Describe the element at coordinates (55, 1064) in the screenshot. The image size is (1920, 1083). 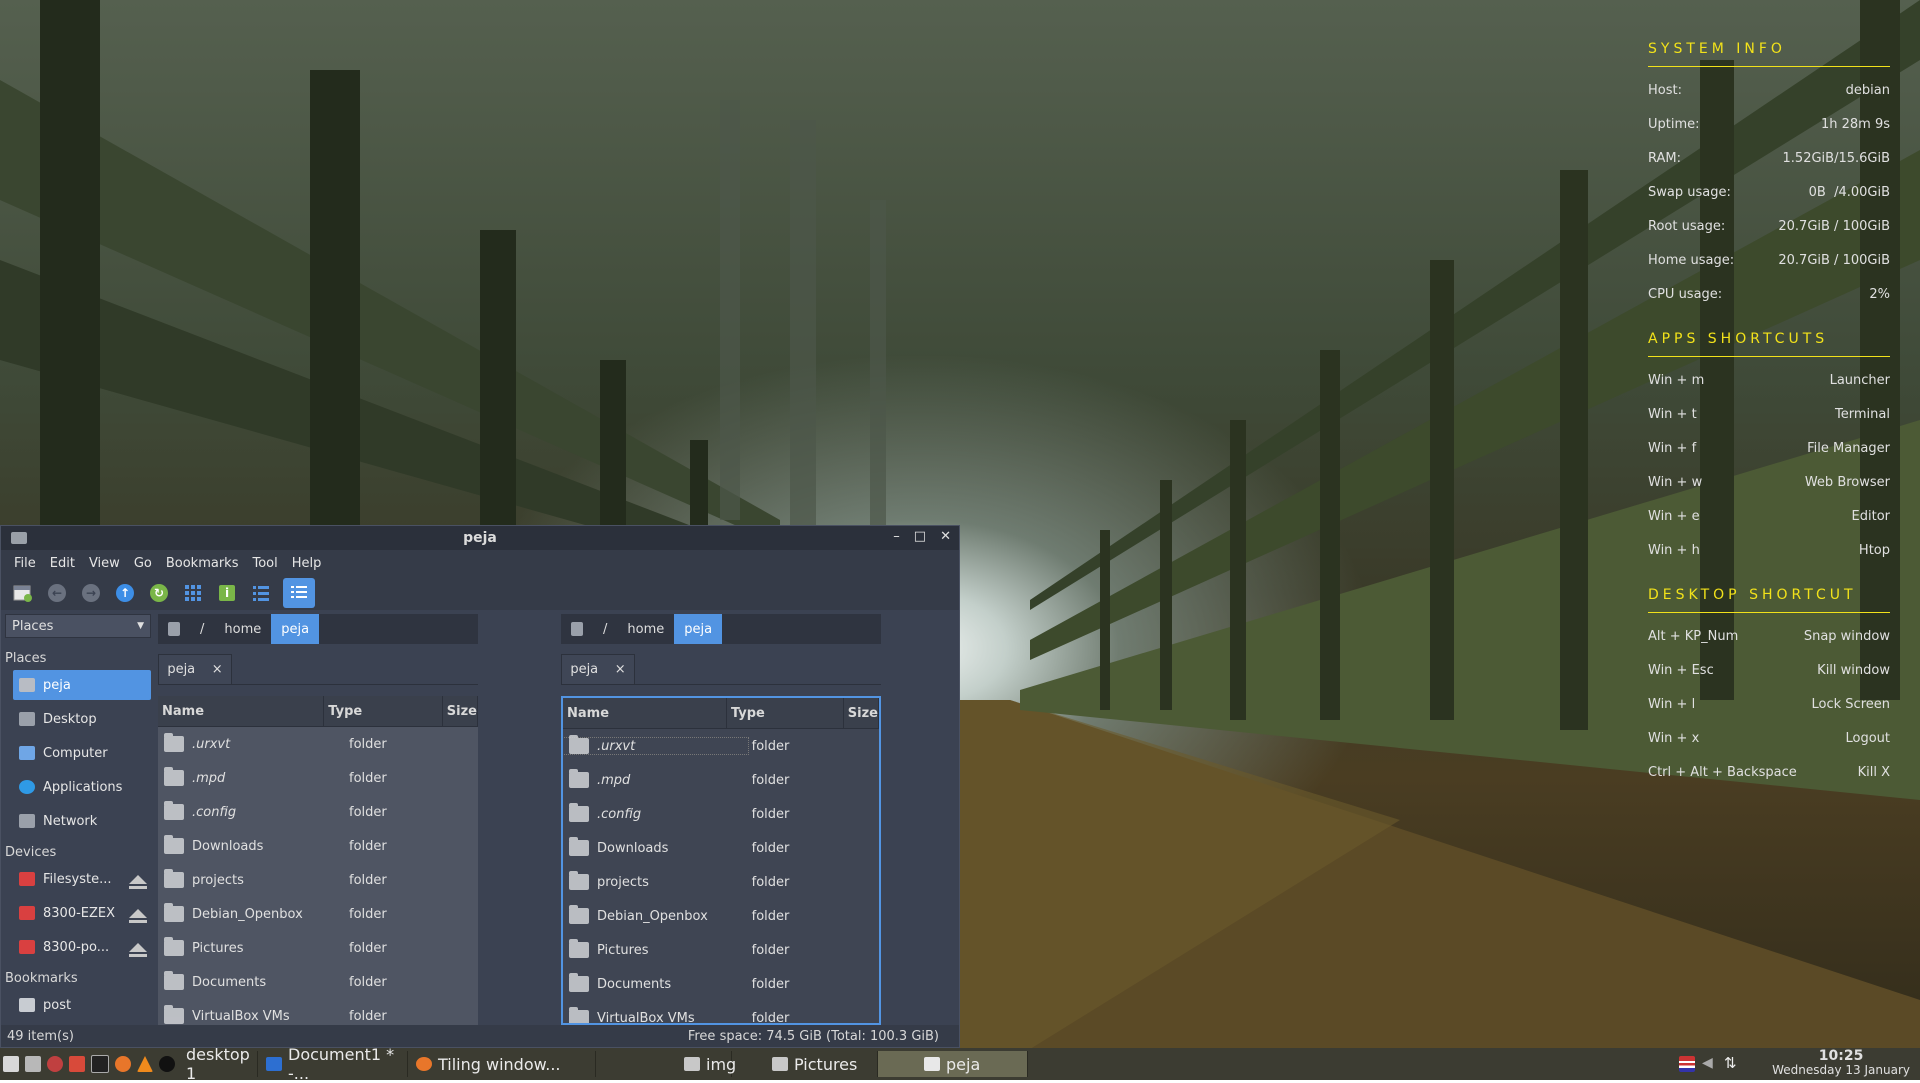
I see `settings-icon` at that location.